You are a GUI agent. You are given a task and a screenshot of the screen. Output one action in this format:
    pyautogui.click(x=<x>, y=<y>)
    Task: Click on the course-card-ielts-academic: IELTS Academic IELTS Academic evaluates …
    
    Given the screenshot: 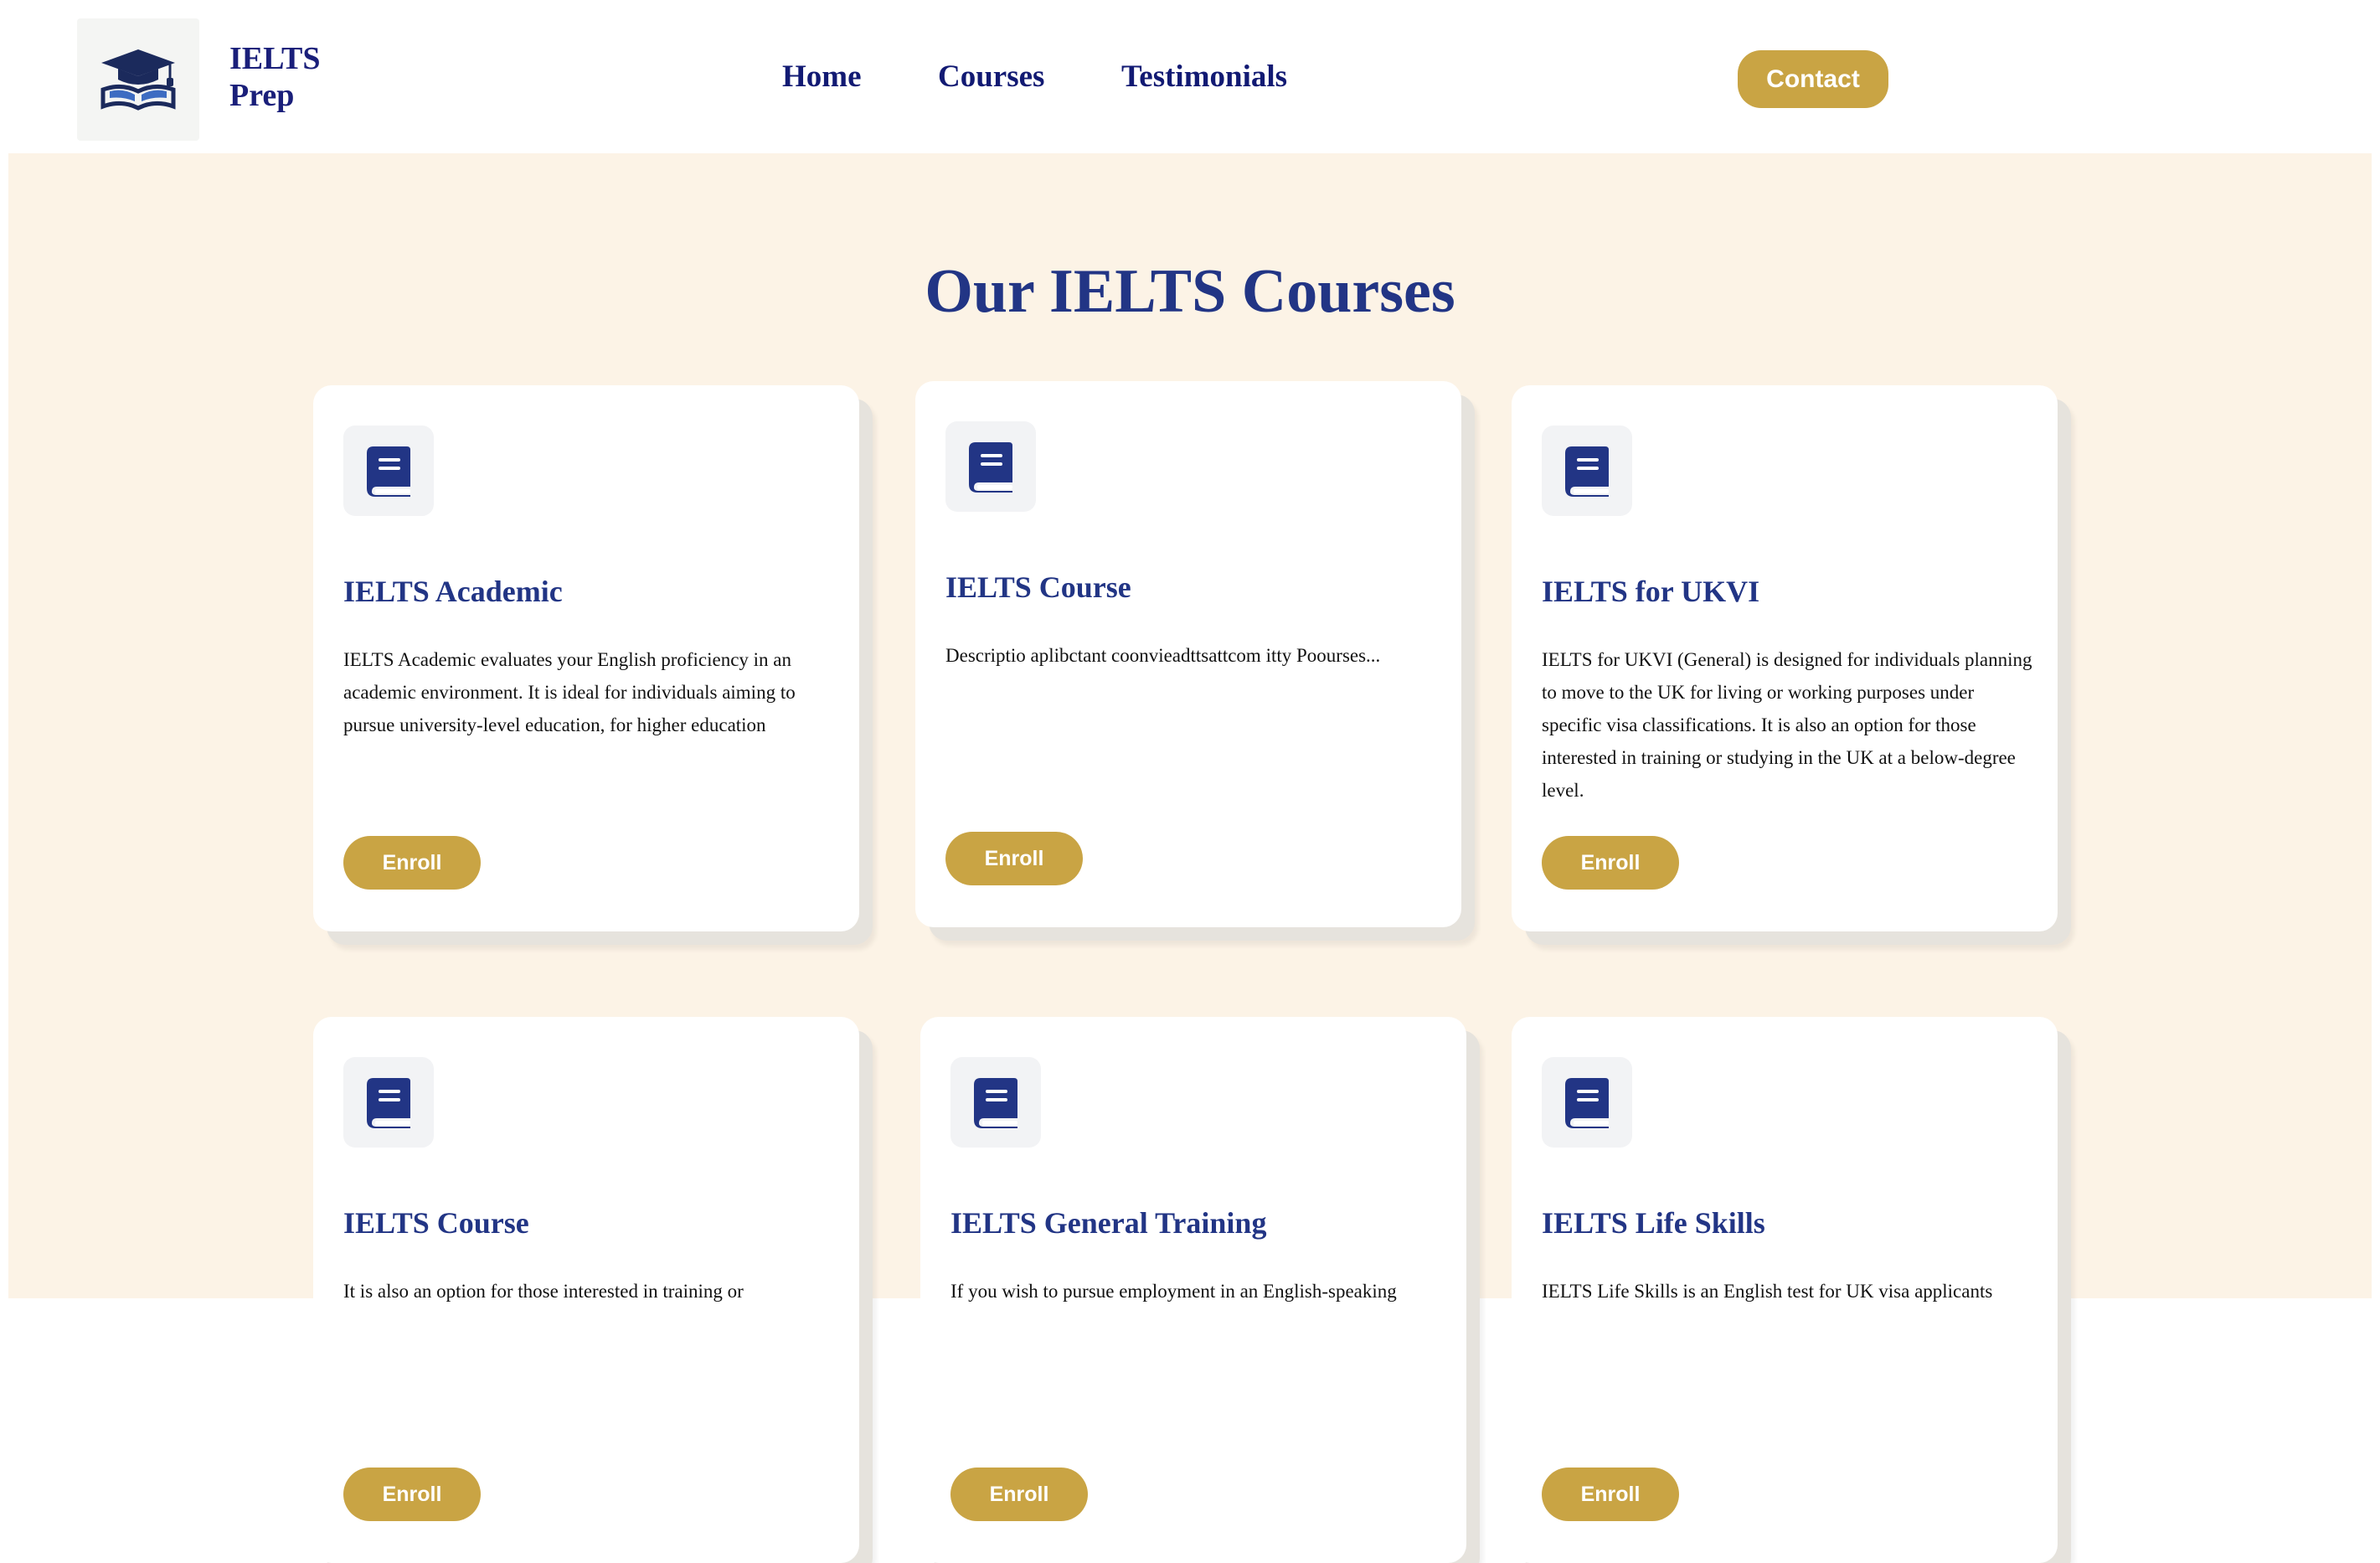 What is the action you would take?
    pyautogui.click(x=586, y=658)
    